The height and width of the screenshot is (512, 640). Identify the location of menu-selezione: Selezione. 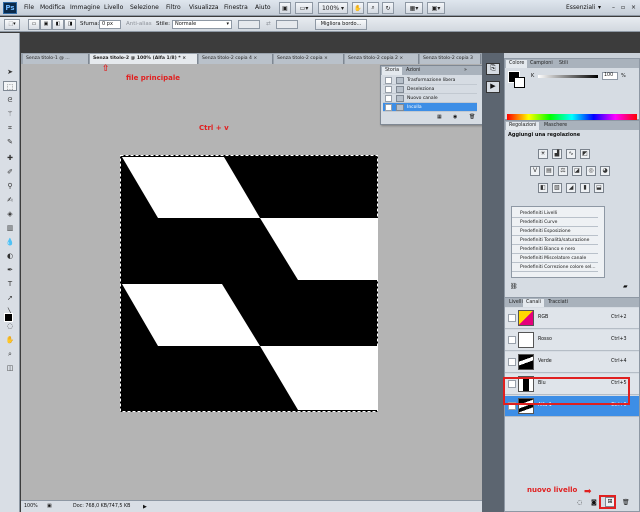
(144, 7).